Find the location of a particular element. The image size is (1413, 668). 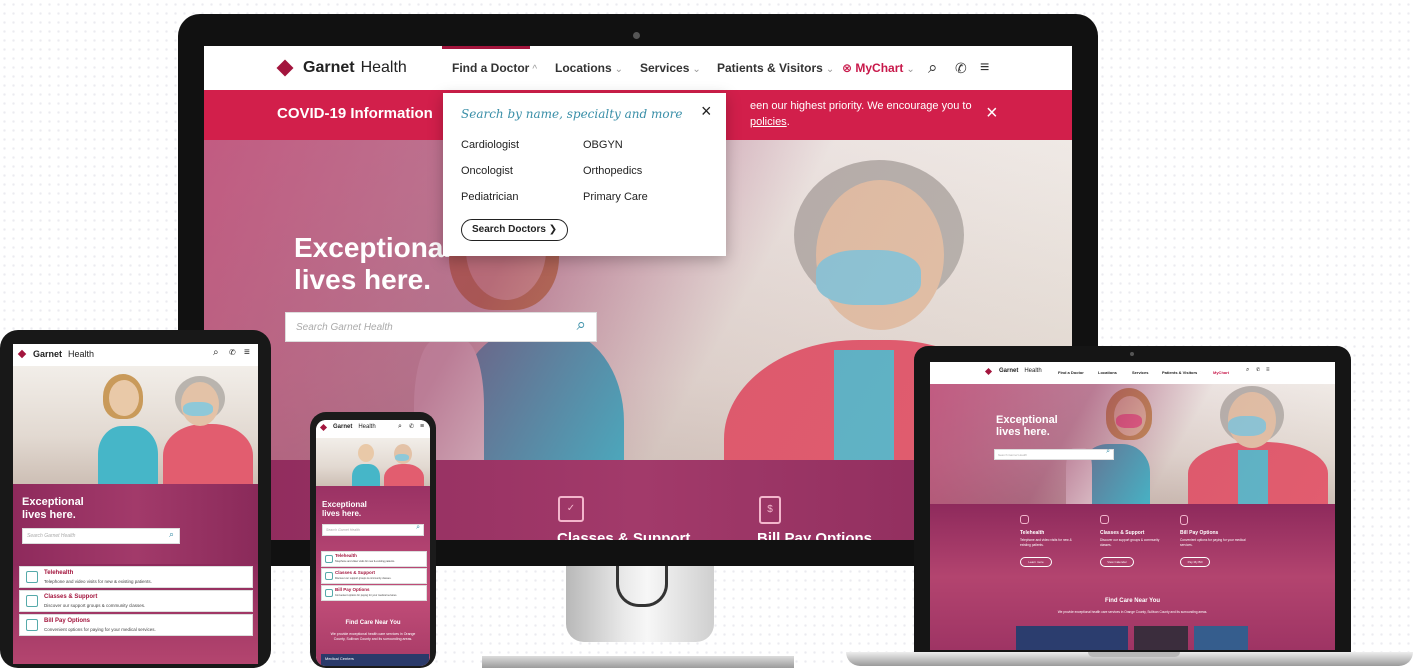

phone-search-input: Search Garnet Health ⌕ is located at coordinates (373, 530).